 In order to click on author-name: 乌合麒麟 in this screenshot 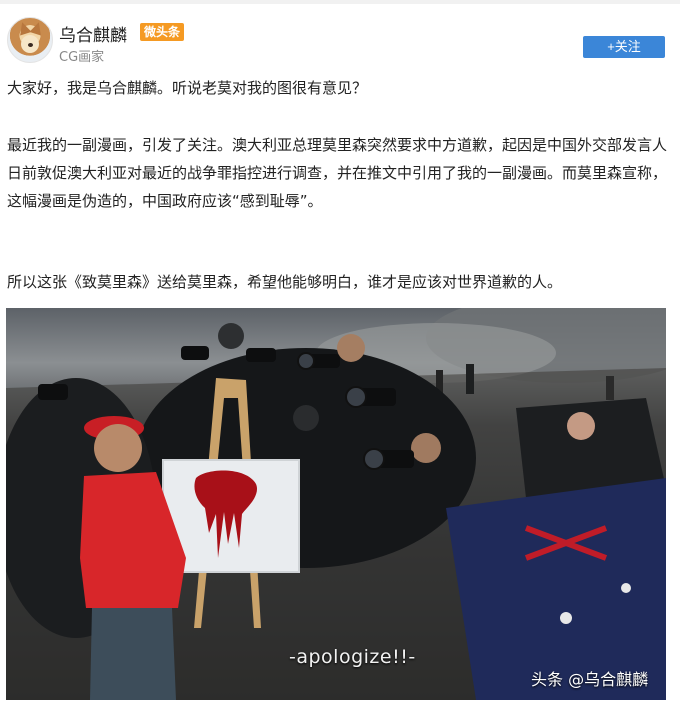, I will do `click(93, 33)`.